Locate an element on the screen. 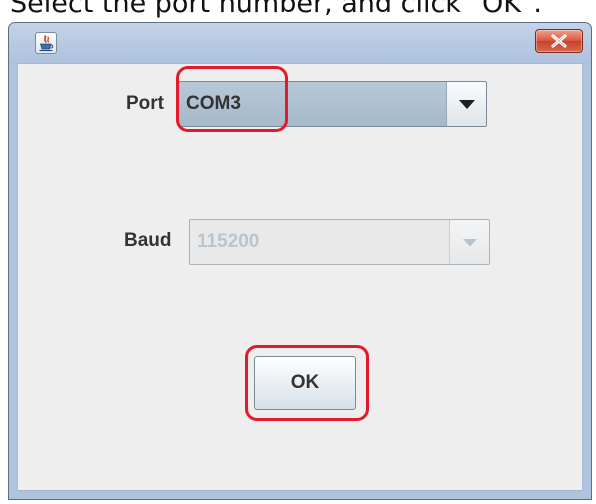 The height and width of the screenshot is (504, 596). close-x-icon is located at coordinates (559, 41).